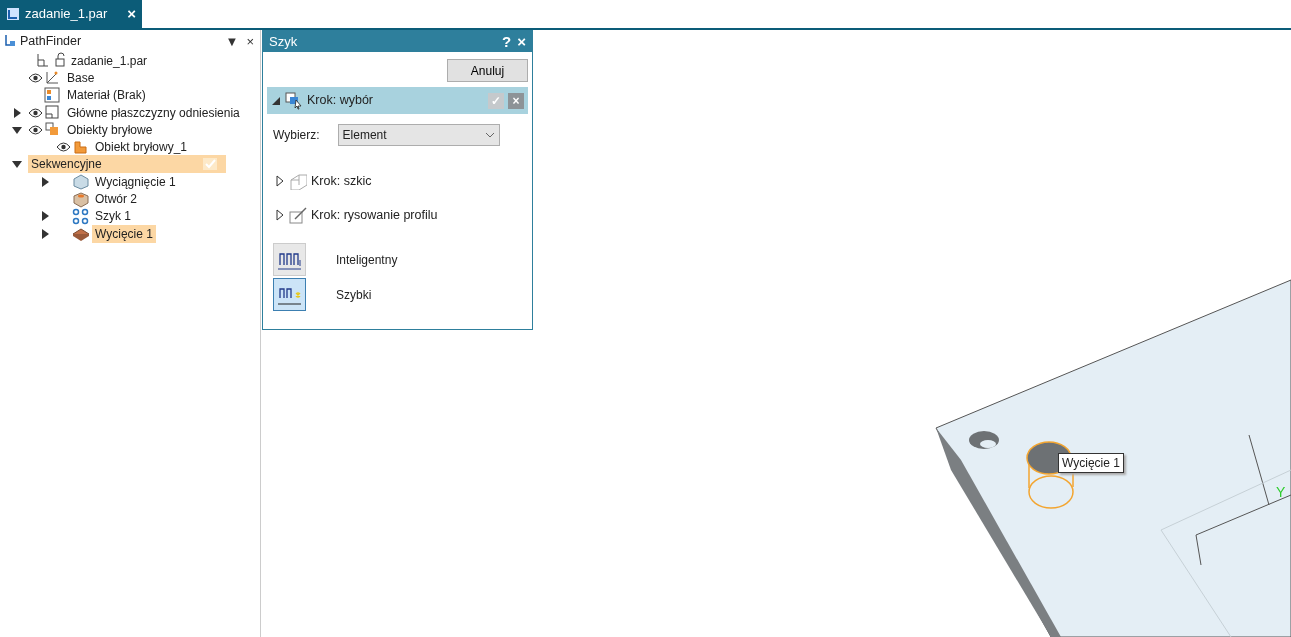 This screenshot has height=637, width=1291. What do you see at coordinates (296, 135) in the screenshot?
I see `field-label: Wybierz:` at bounding box center [296, 135].